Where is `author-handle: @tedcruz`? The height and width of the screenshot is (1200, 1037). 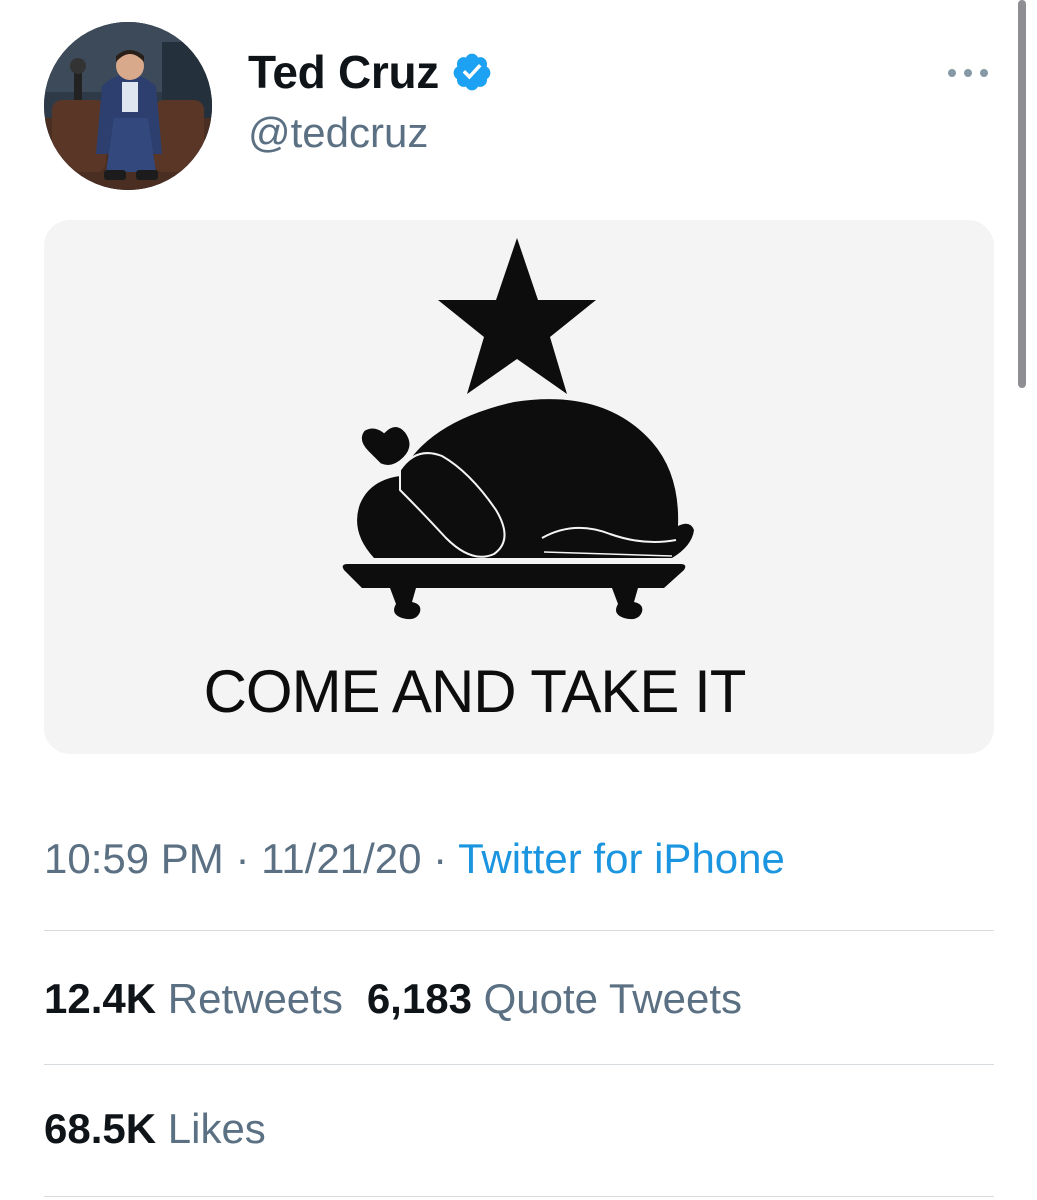
author-handle: @tedcruz is located at coordinates (338, 133).